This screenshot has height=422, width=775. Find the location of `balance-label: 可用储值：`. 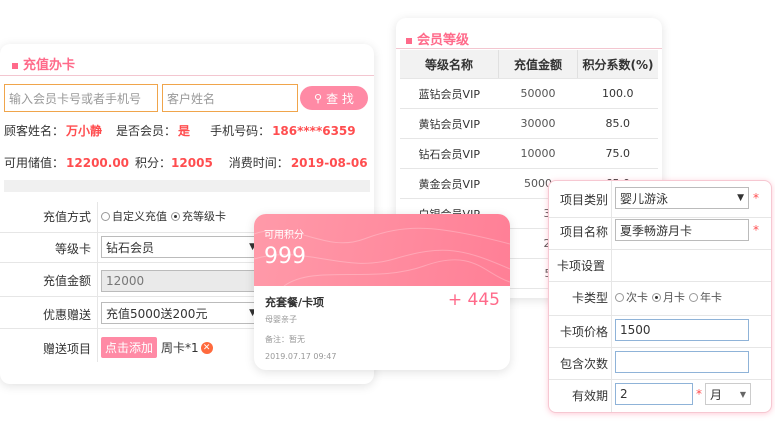

balance-label: 可用储值： is located at coordinates (34, 163).